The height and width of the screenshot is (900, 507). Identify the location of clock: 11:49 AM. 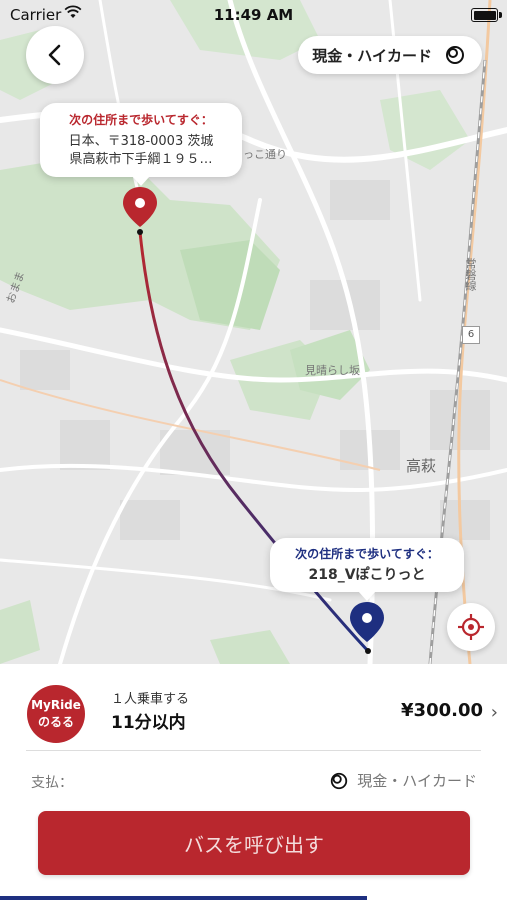
(253, 15).